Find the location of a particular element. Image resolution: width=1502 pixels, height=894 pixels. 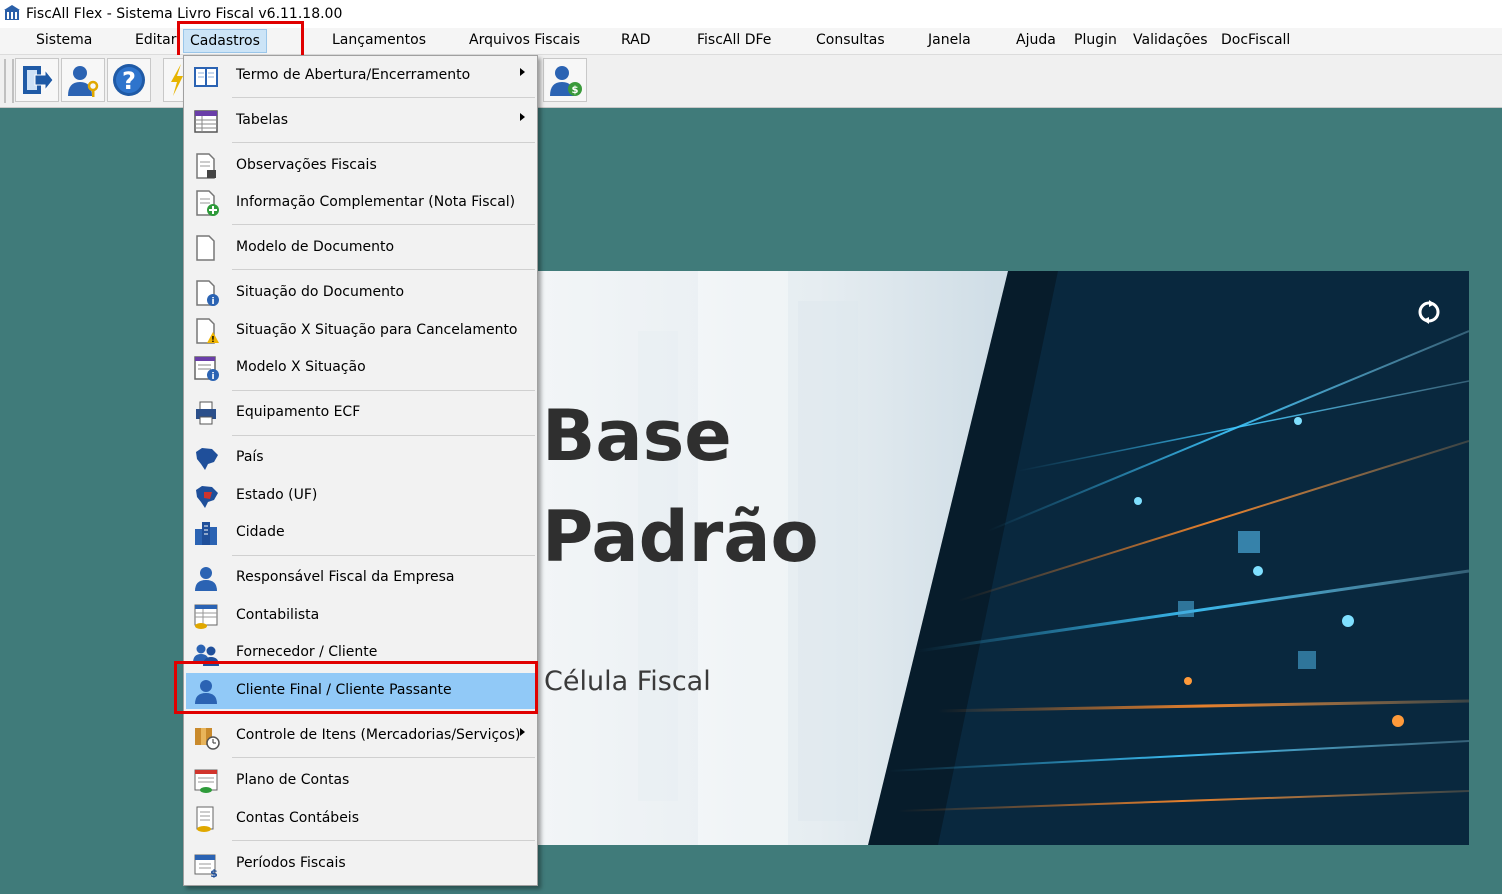

menu-item-label: Cliente Final / Cliente Passante is located at coordinates (344, 690).